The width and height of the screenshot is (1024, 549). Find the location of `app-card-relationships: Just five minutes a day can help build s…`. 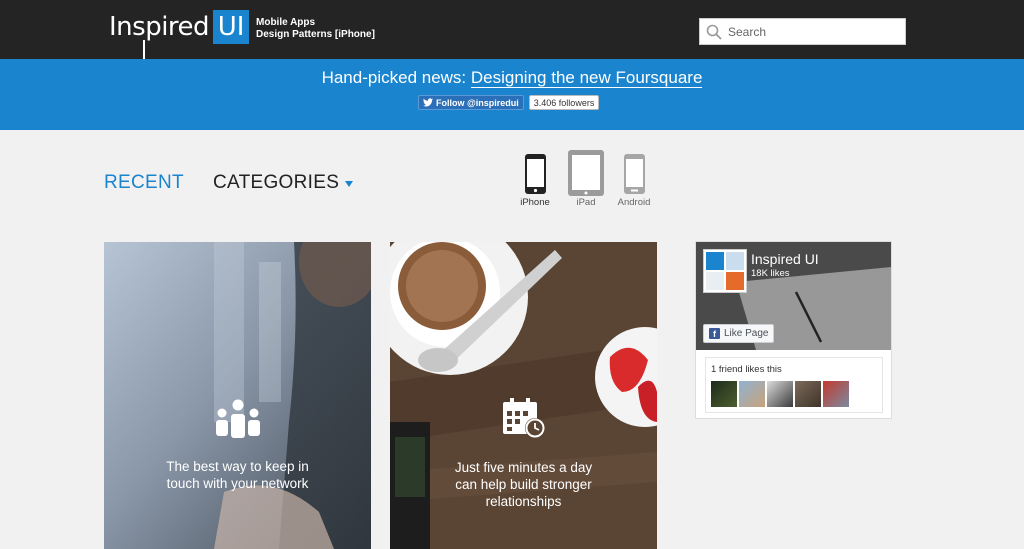

app-card-relationships: Just five minutes a day can help build s… is located at coordinates (523, 395).